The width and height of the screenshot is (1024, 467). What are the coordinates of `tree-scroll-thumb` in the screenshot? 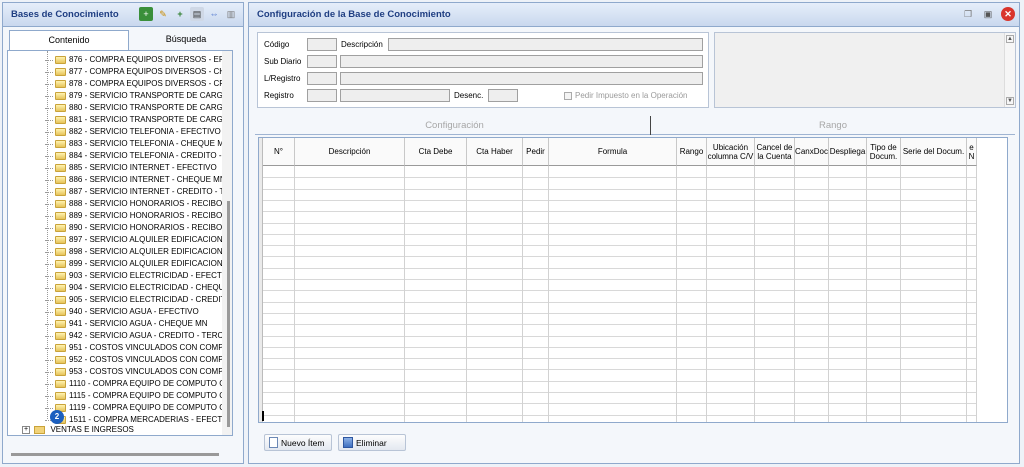 It's located at (228, 314).